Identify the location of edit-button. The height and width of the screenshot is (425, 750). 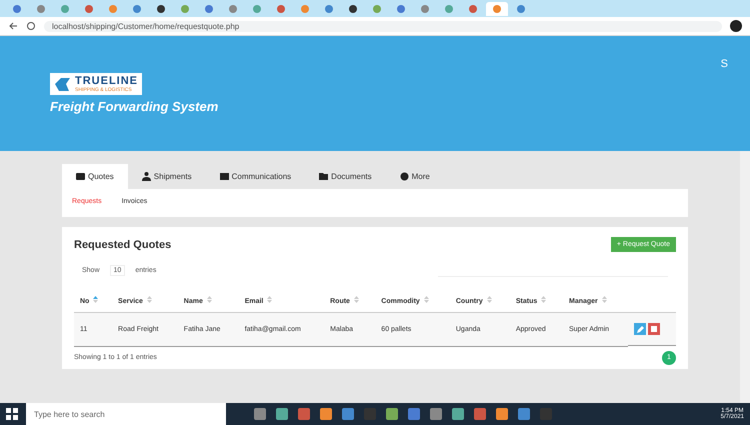
(640, 329).